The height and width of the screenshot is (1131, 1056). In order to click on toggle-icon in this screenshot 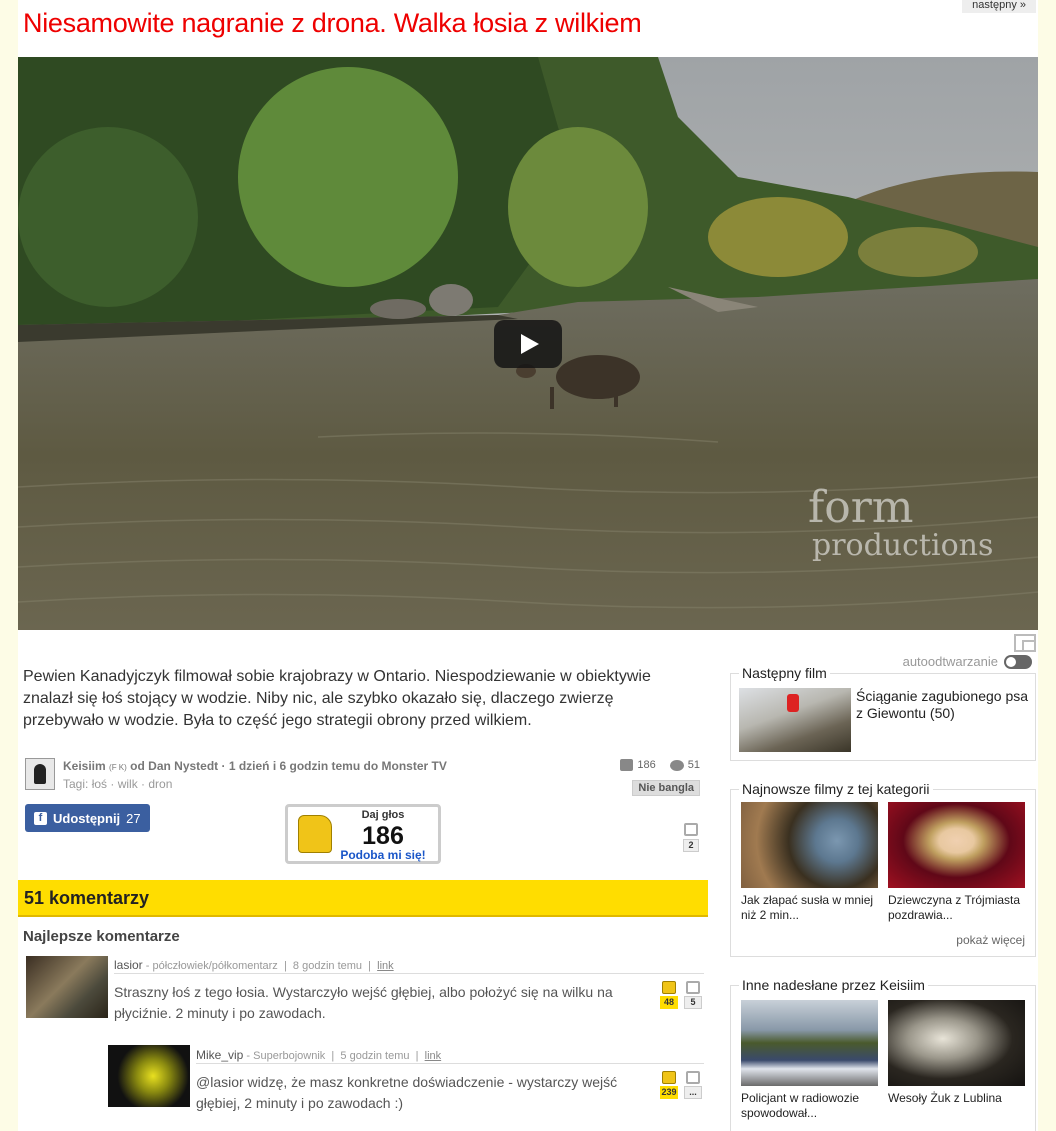, I will do `click(1018, 661)`.